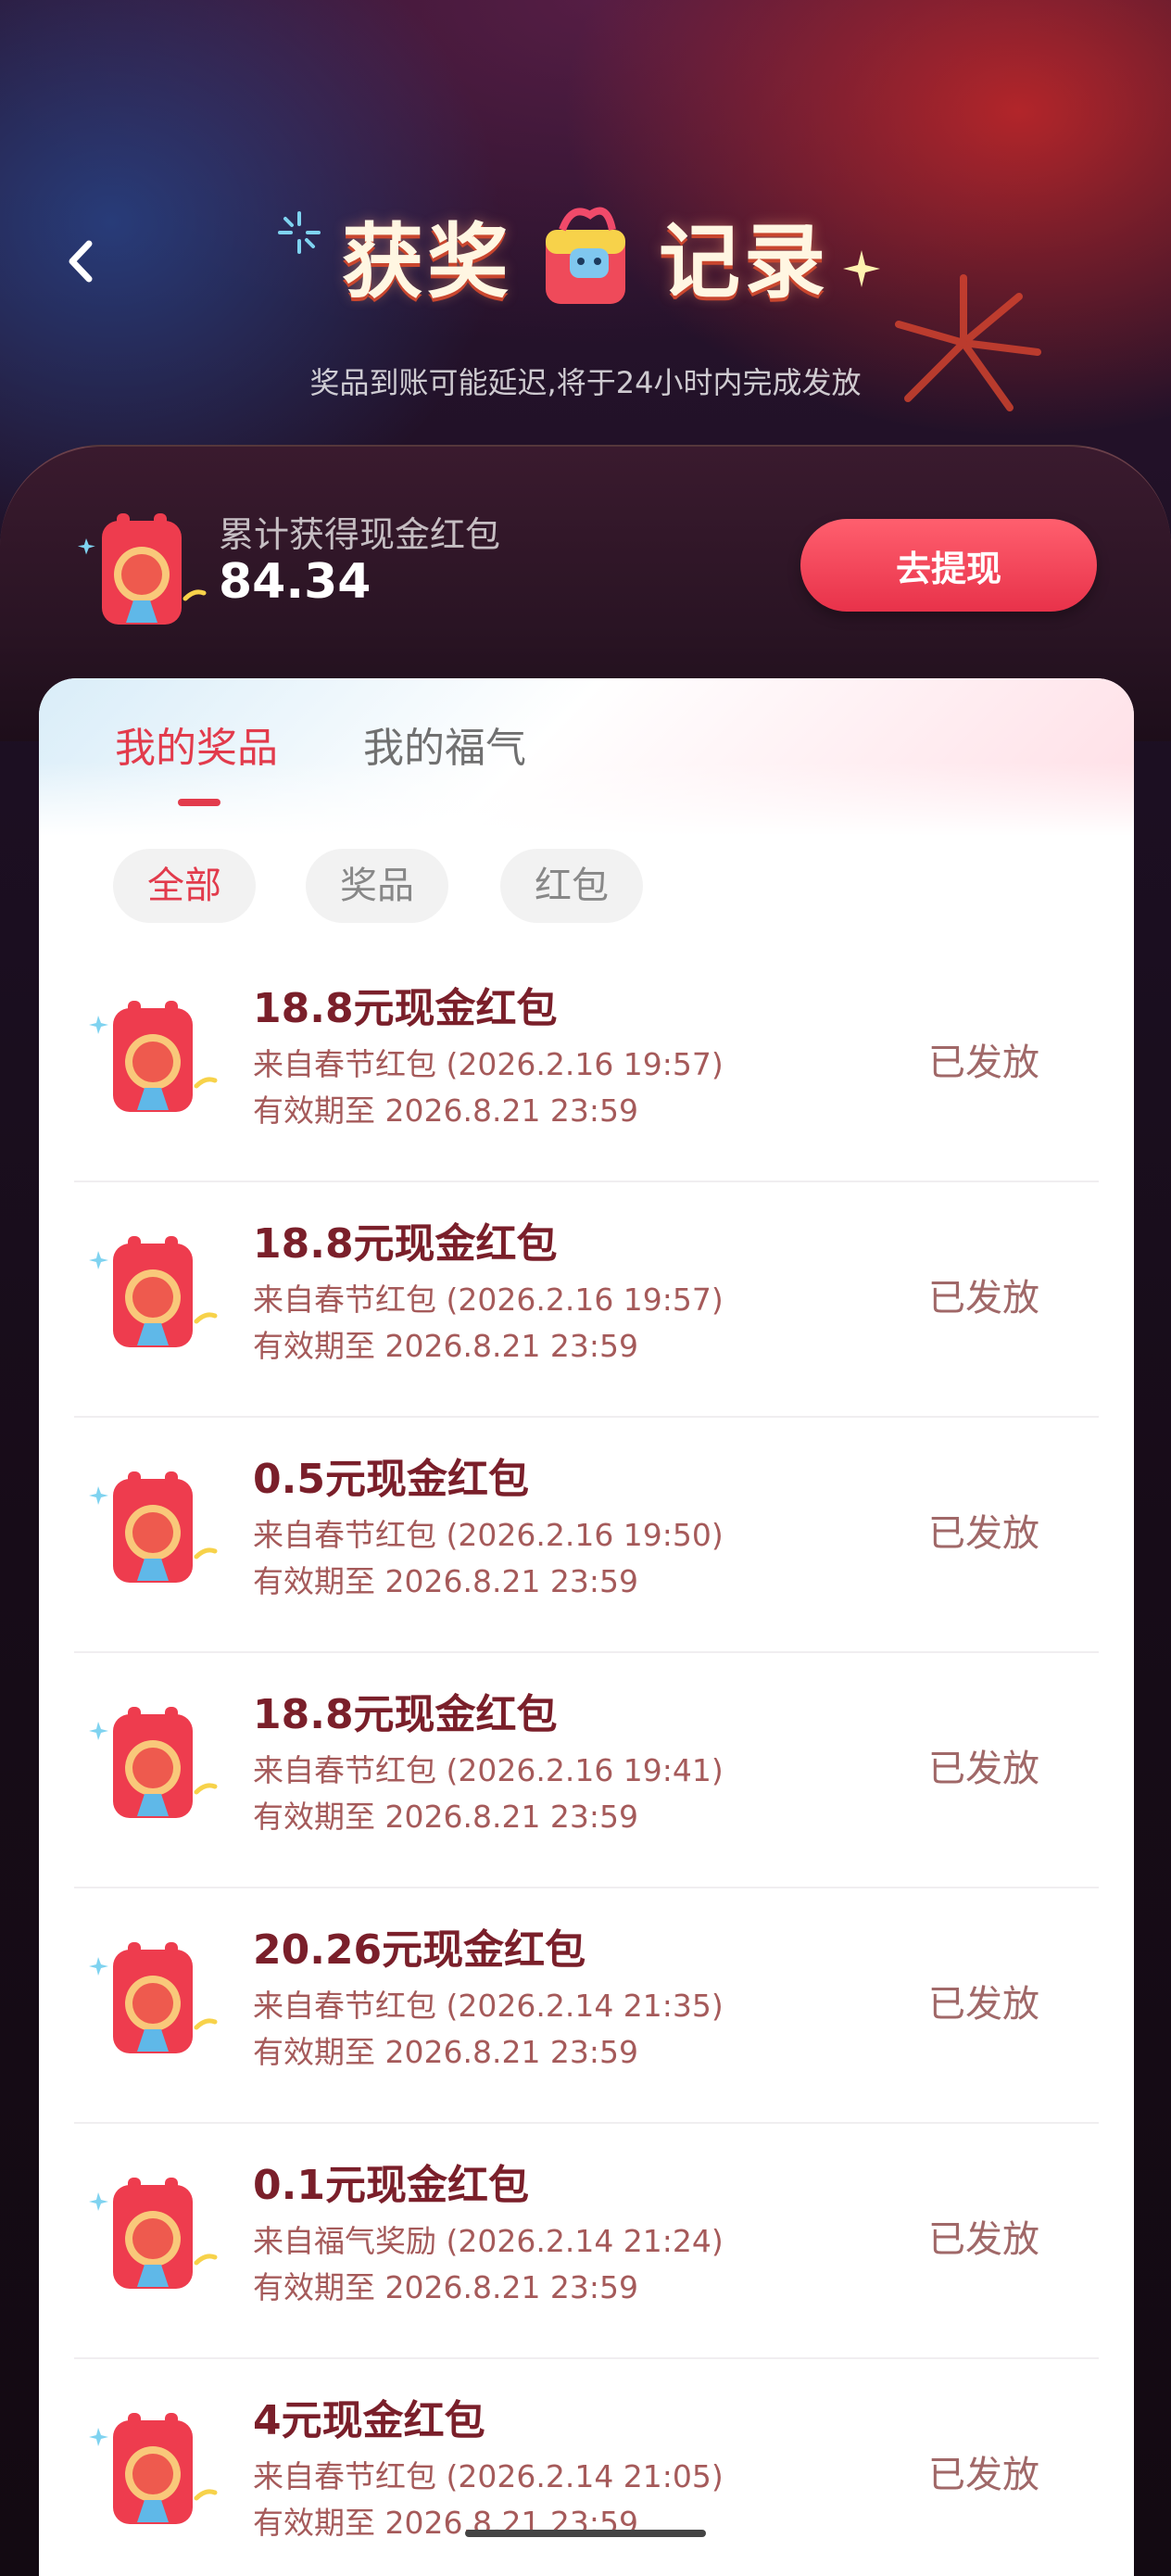 This screenshot has width=1171, height=2576. I want to click on tab-my-prizes: 我的奖品, so click(197, 749).